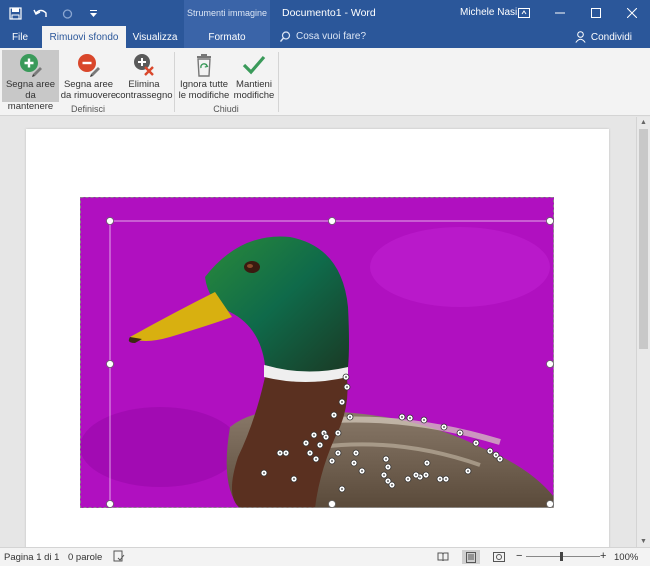 The image size is (650, 566). I want to click on search-icon, so click(285, 36).